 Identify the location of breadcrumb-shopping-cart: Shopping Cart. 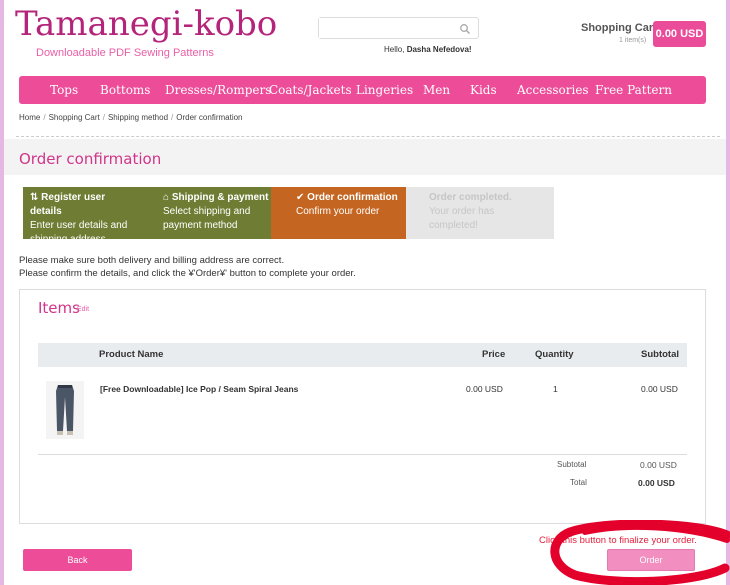
(74, 117).